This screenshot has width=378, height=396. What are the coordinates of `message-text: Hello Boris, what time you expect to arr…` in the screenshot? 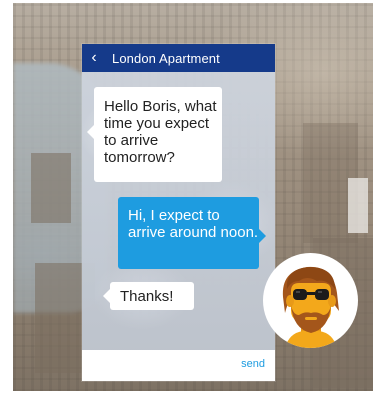 It's located at (160, 132).